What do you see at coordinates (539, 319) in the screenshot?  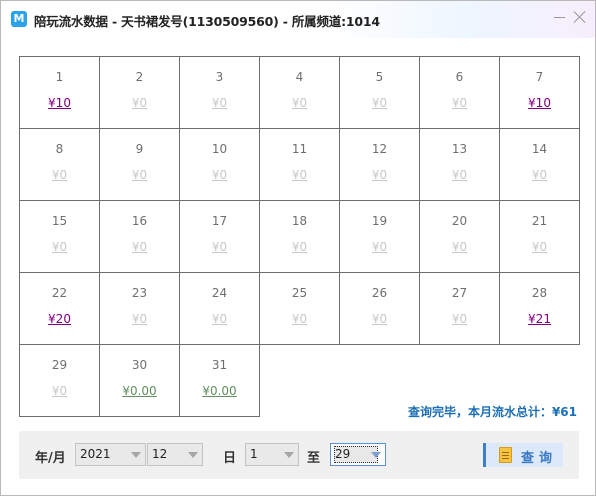 I see `day-amount-link: ¥21` at bounding box center [539, 319].